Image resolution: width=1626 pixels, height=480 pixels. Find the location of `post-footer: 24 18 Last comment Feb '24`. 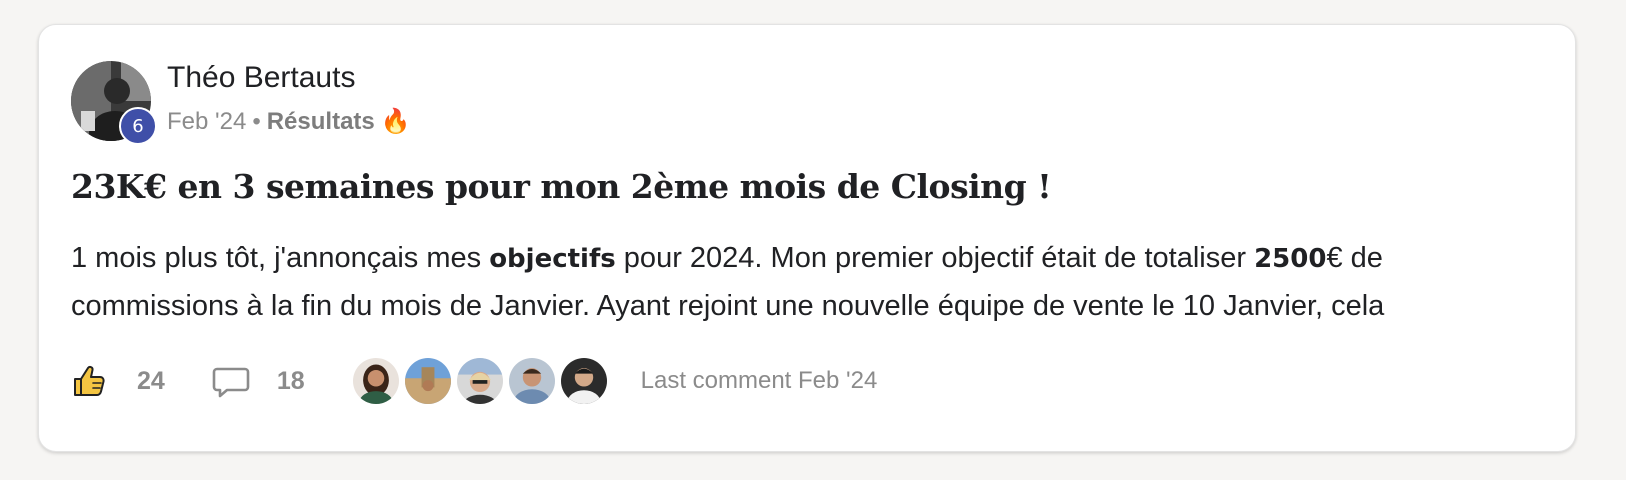

post-footer: 24 18 Last comment Feb '24 is located at coordinates (474, 381).